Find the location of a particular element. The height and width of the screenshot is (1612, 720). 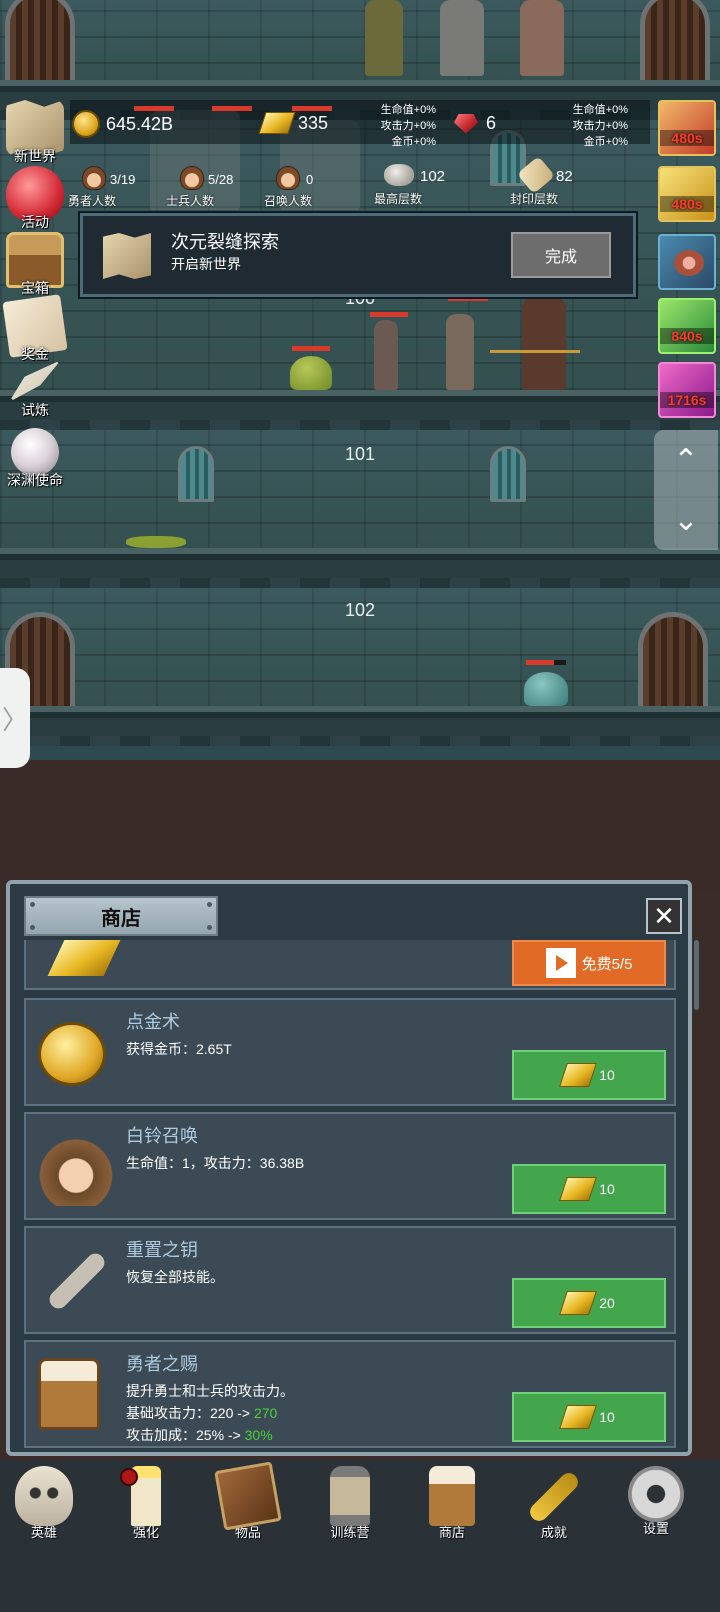

close-button: ✕ is located at coordinates (664, 916).